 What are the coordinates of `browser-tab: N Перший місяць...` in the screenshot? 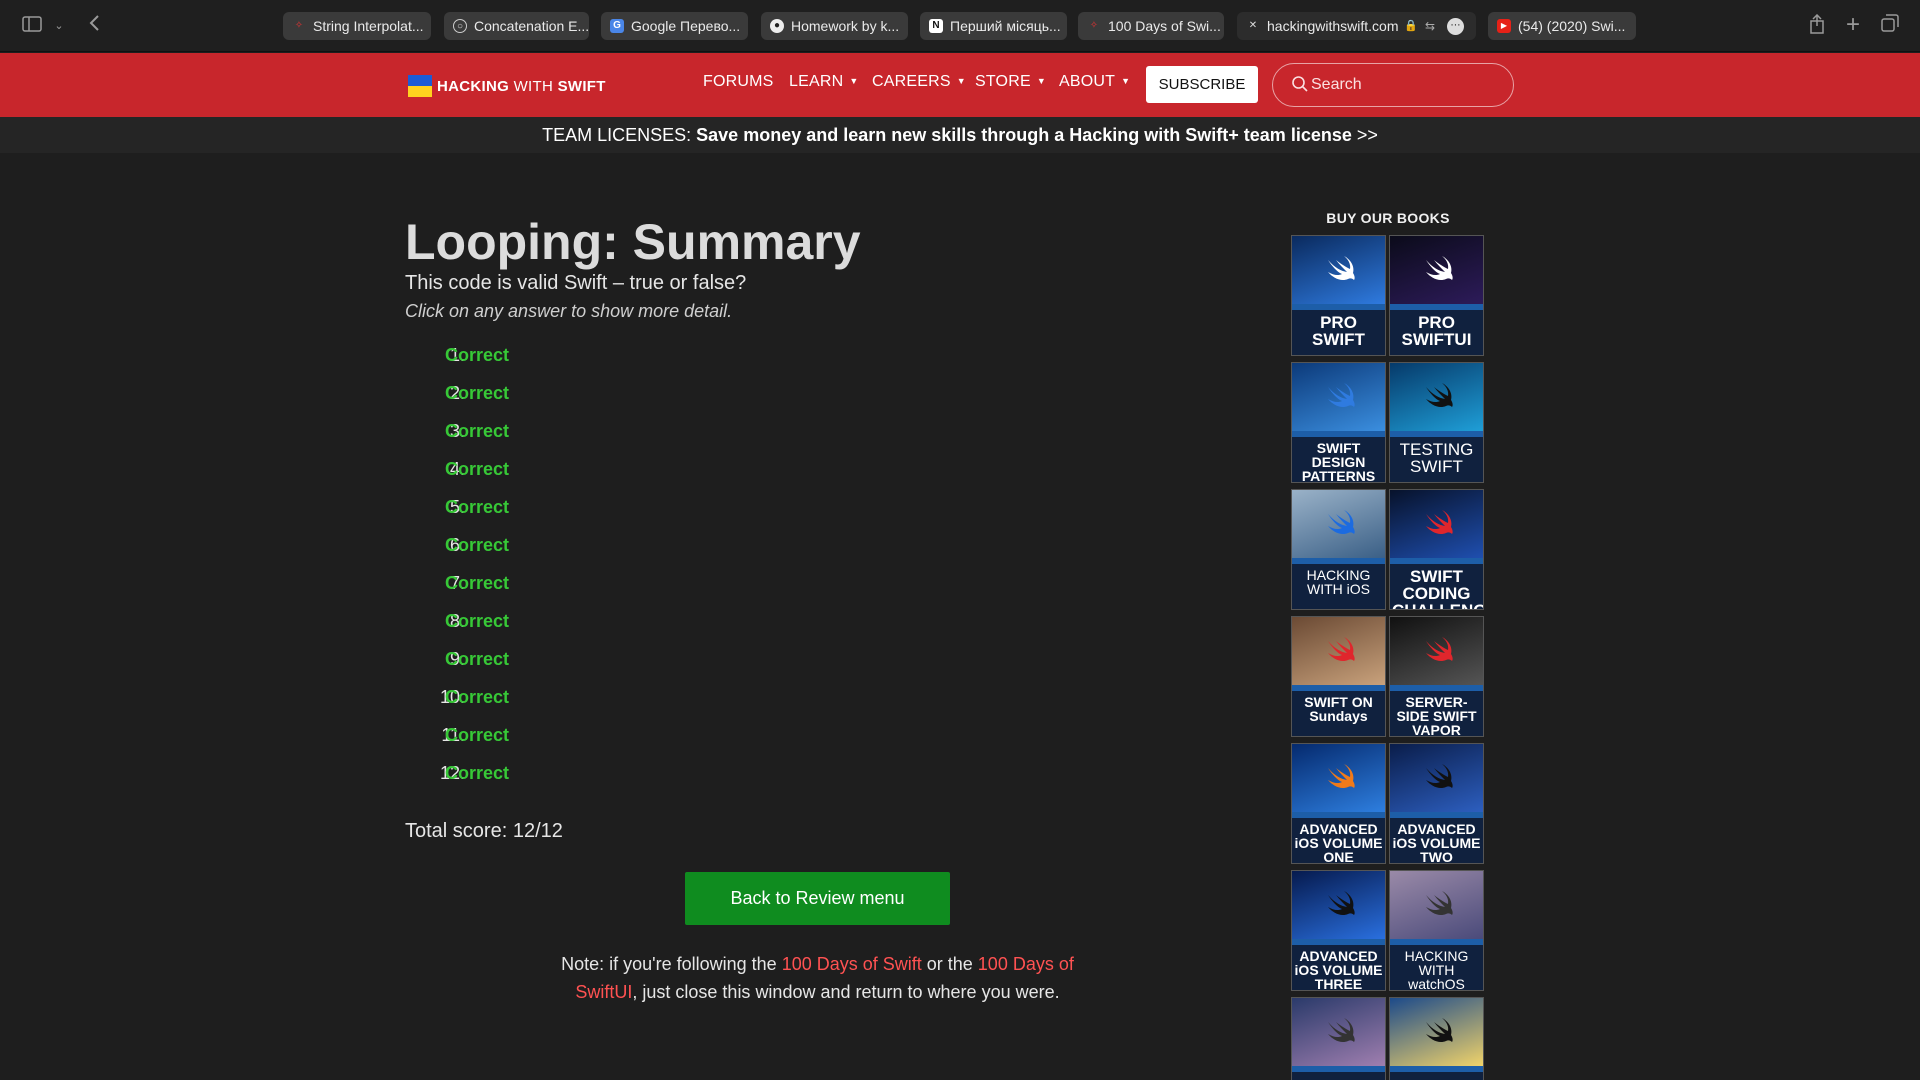 It's located at (993, 26).